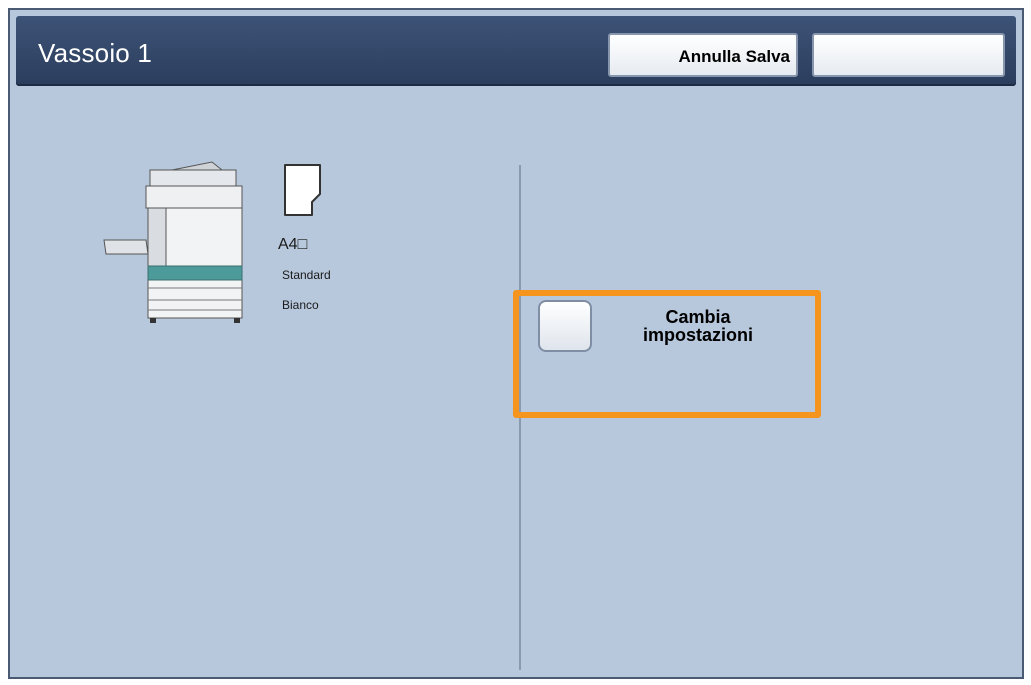  I want to click on cancel-save-button: Annulla Salva, so click(703, 55).